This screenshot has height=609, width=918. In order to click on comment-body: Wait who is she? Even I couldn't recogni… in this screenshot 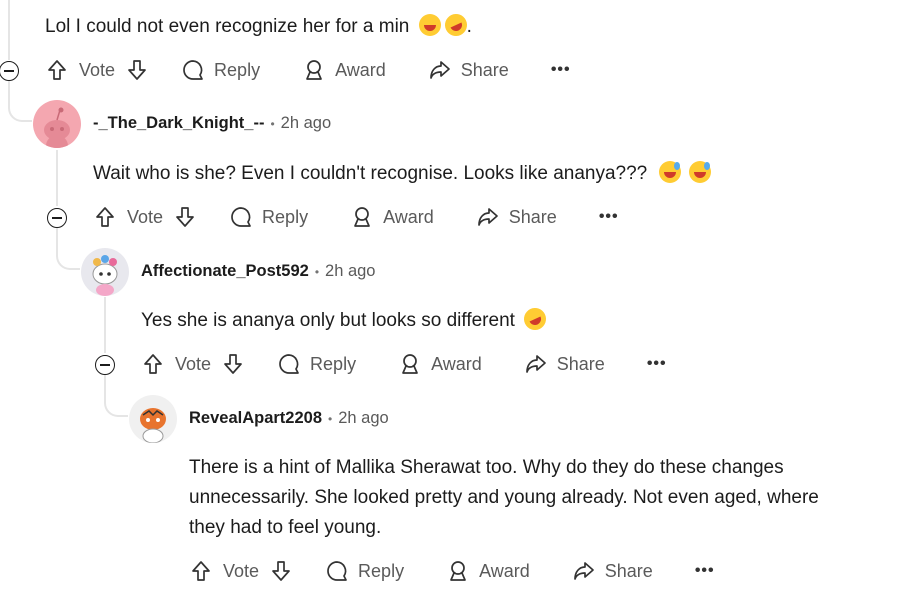, I will do `click(402, 174)`.